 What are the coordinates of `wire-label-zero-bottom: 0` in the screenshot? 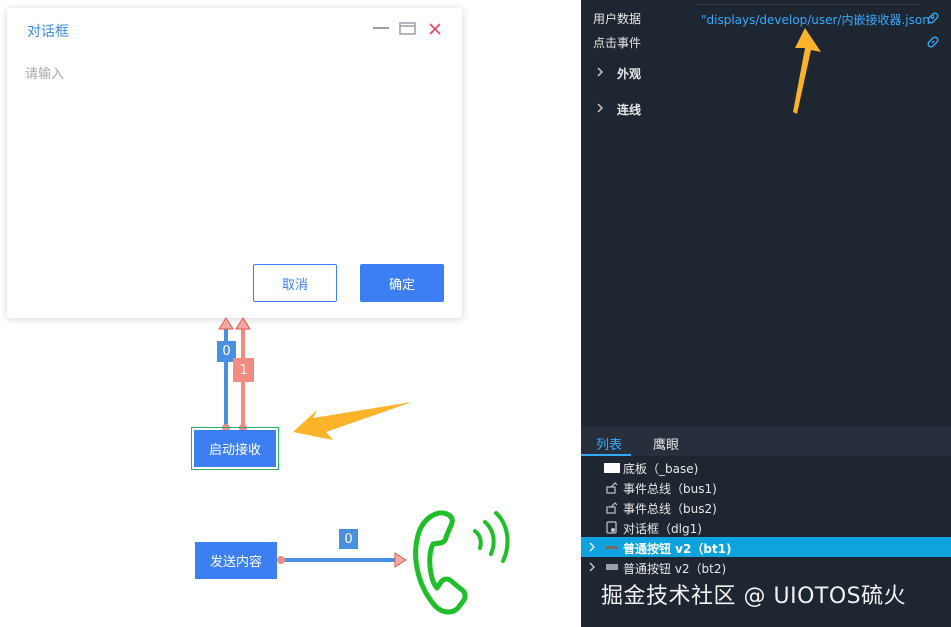 It's located at (348, 539).